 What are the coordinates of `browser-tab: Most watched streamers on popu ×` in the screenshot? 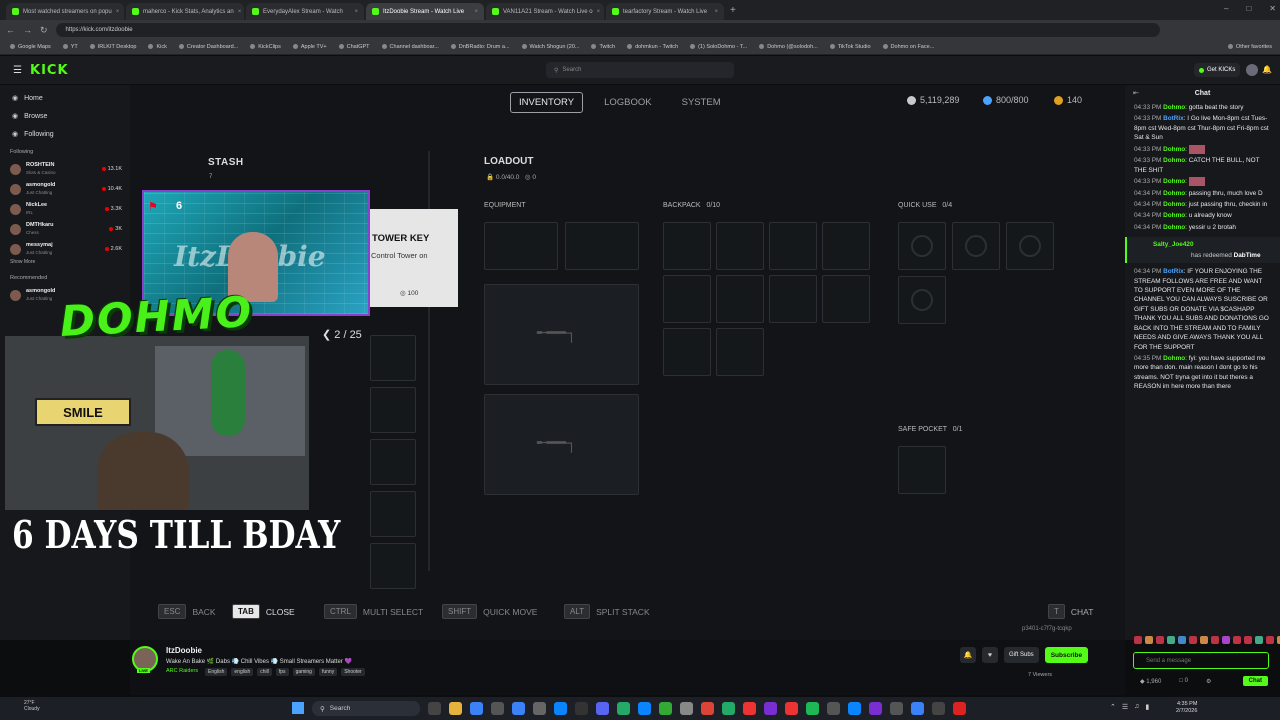 It's located at (65, 11).